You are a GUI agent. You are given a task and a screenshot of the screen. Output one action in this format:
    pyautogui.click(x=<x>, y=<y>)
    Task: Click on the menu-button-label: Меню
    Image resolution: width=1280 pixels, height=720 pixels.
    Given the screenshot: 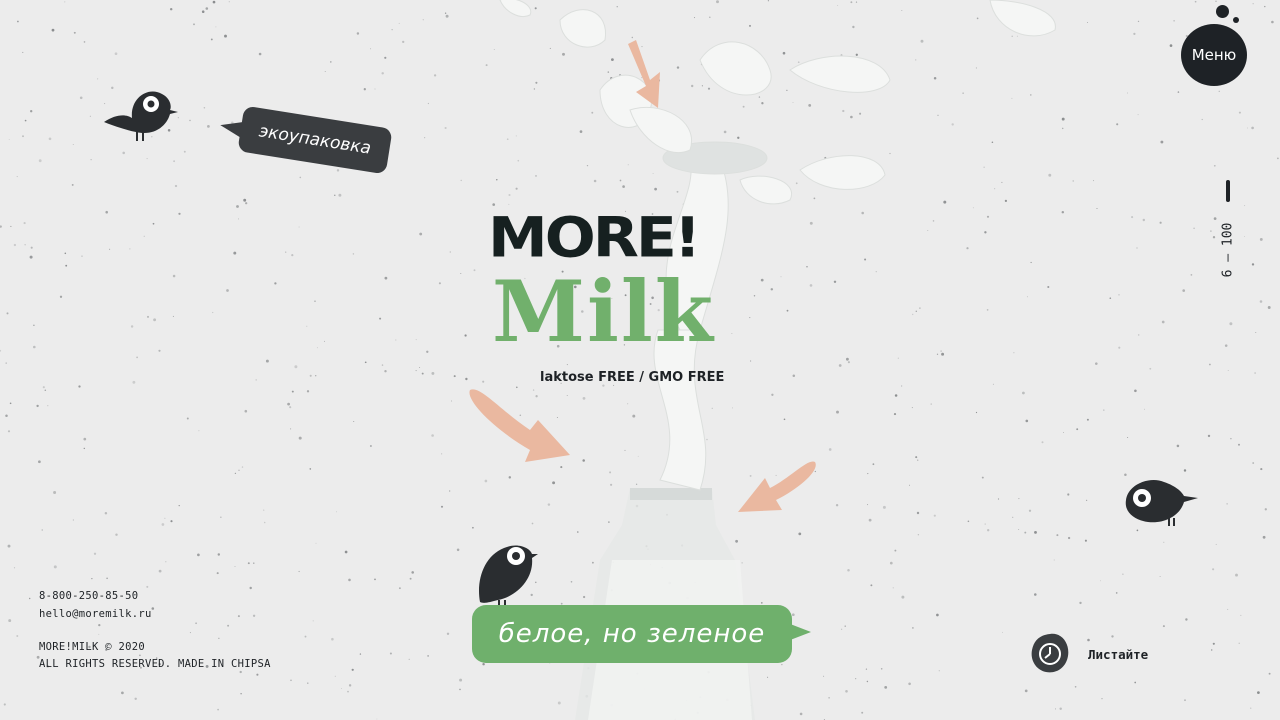 What is the action you would take?
    pyautogui.click(x=1214, y=55)
    